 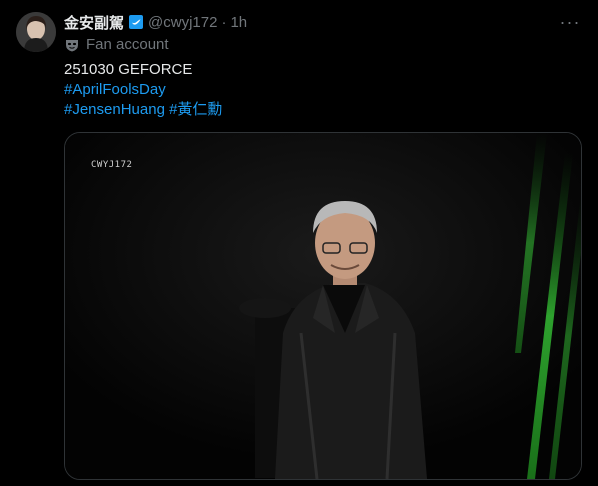 I want to click on tweet-header: 金安副駕 @cwyj172 · 1h, so click(x=155, y=22).